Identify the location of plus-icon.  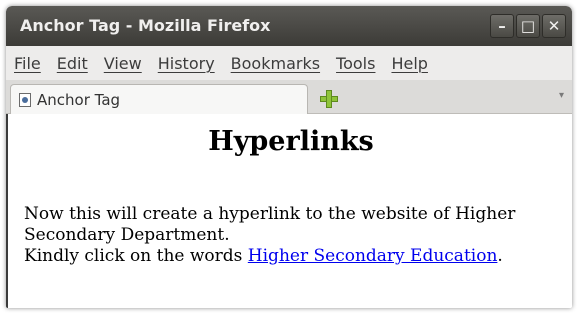
(329, 99).